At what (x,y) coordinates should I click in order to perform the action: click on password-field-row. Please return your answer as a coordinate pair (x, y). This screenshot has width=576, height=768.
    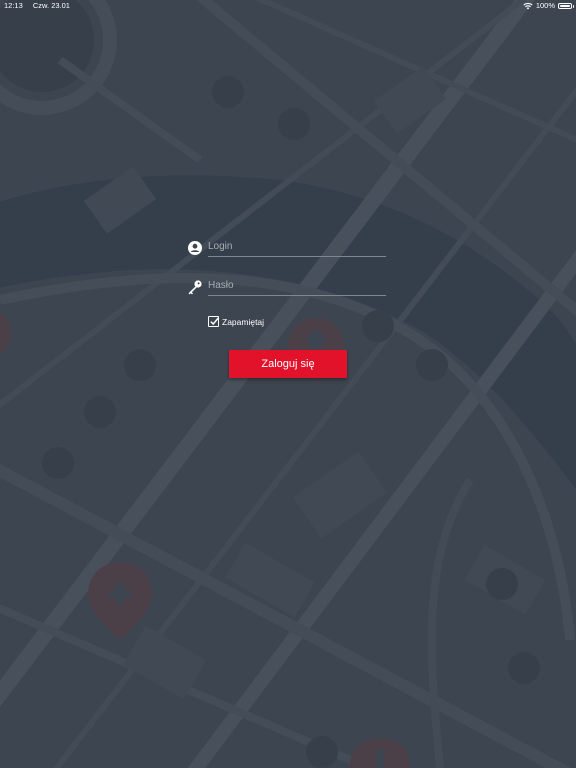
    Looking at the image, I should click on (289, 284).